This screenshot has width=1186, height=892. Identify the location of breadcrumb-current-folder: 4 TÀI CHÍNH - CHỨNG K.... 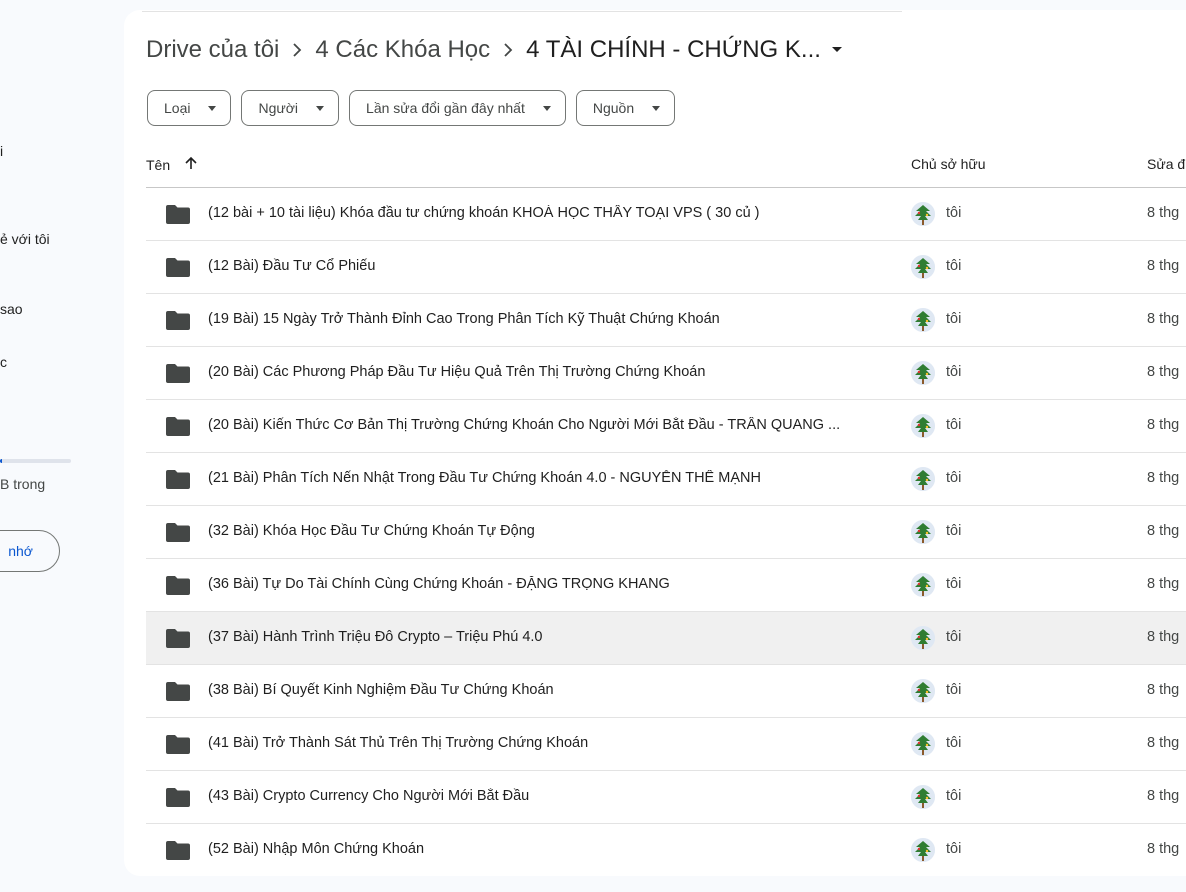
(684, 50).